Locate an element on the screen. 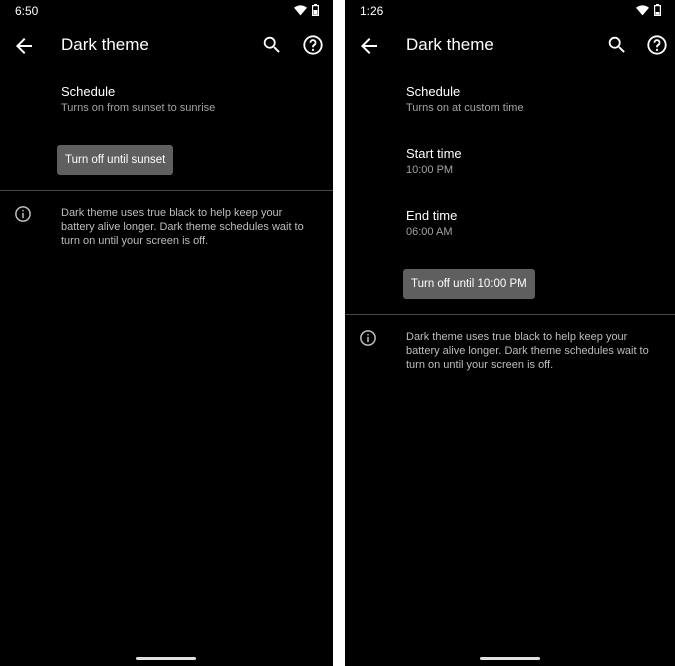 The image size is (675, 666). start-time-preference: Start time 10:00 PM is located at coordinates (434, 161).